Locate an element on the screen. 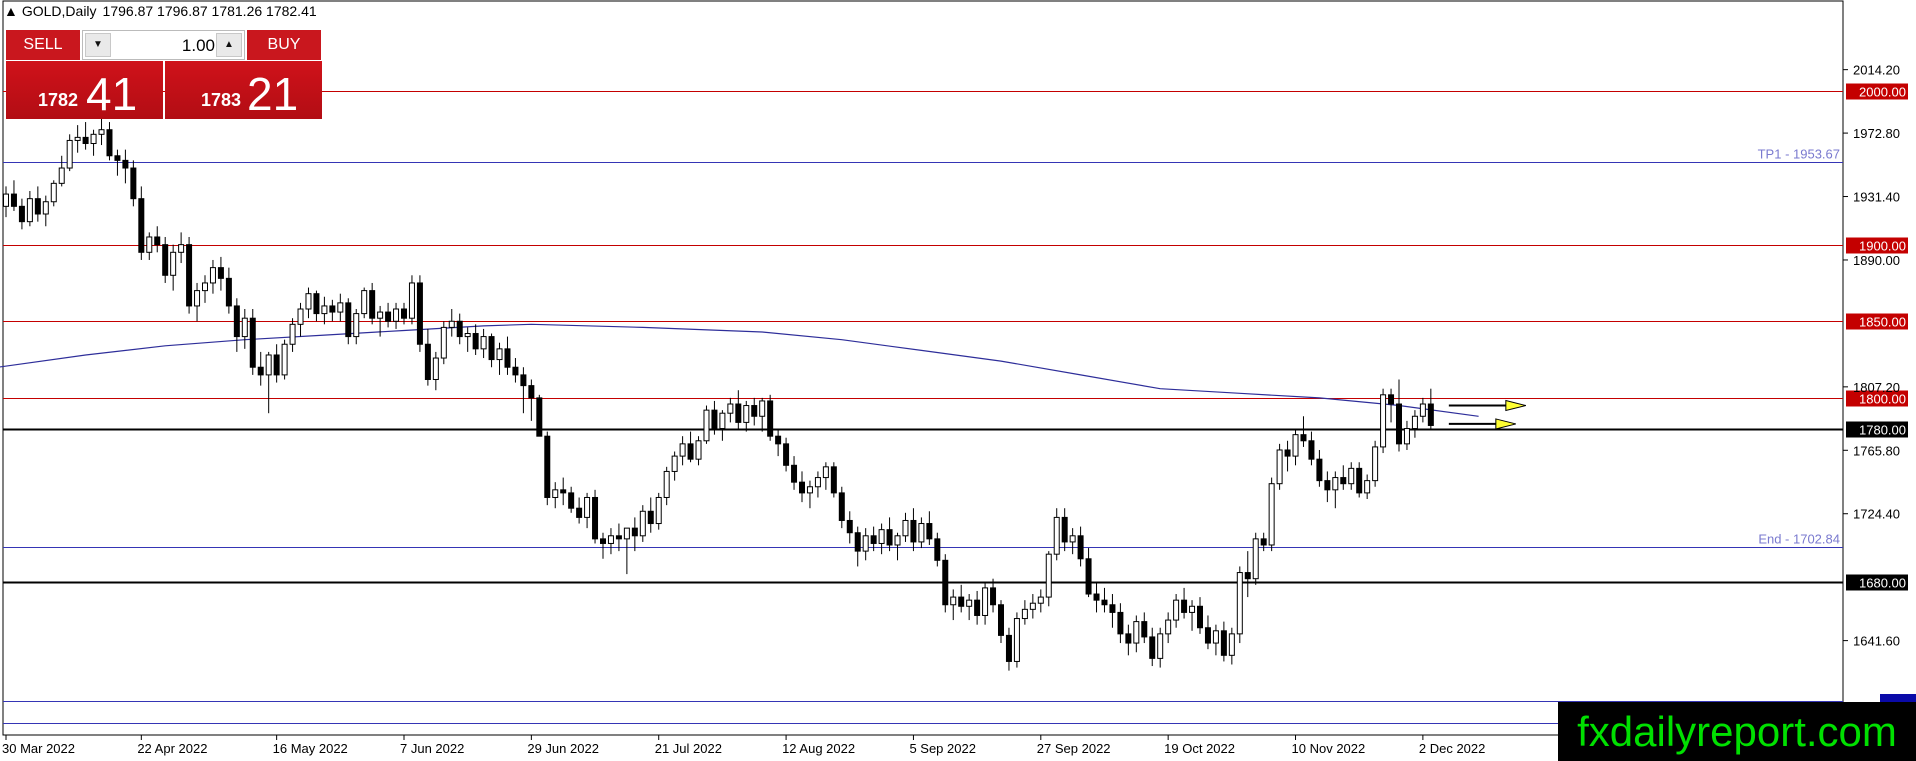  lot-decrease-button: ▼ is located at coordinates (98, 45).